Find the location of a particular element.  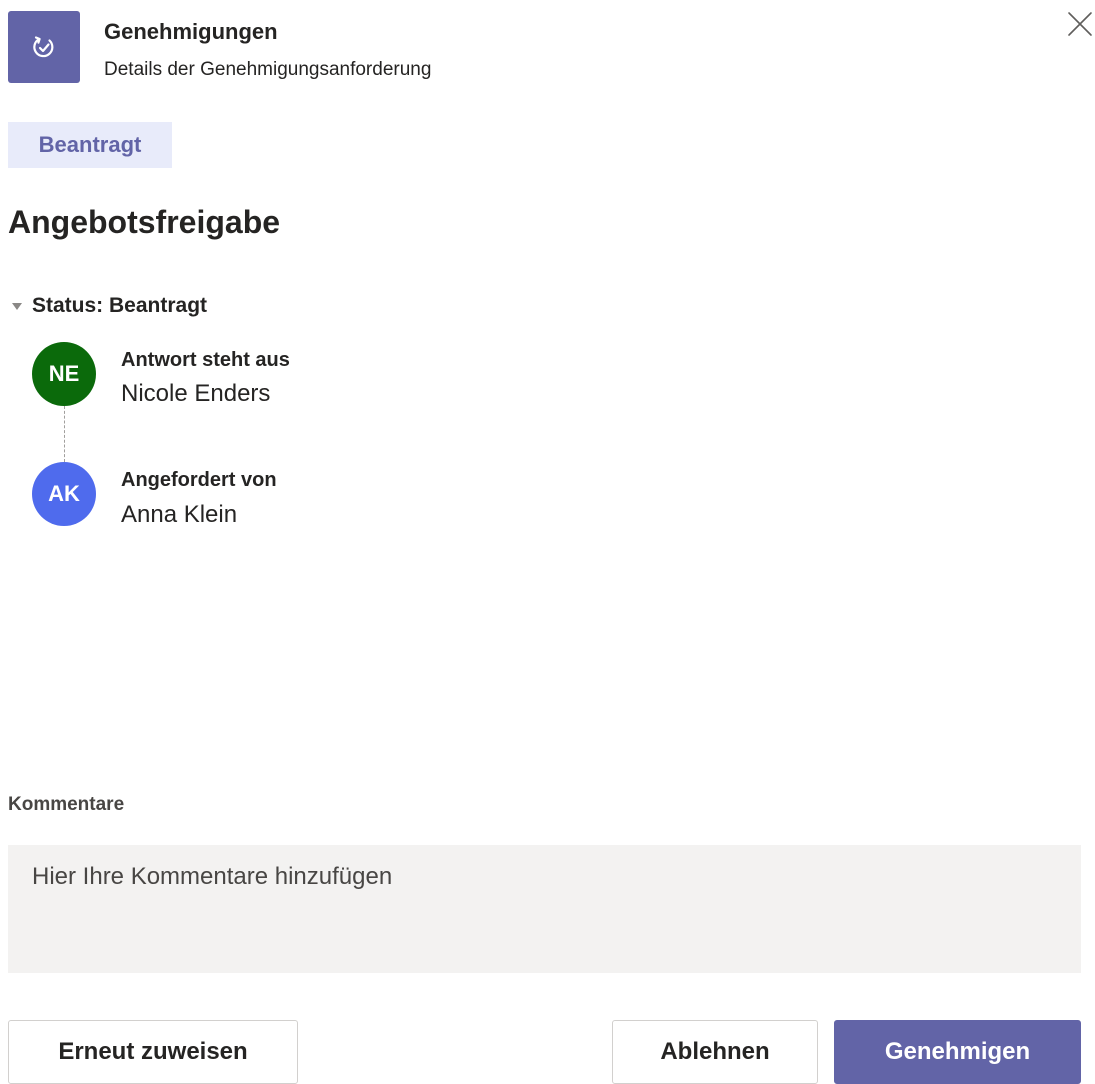

close-icon is located at coordinates (1080, 24).